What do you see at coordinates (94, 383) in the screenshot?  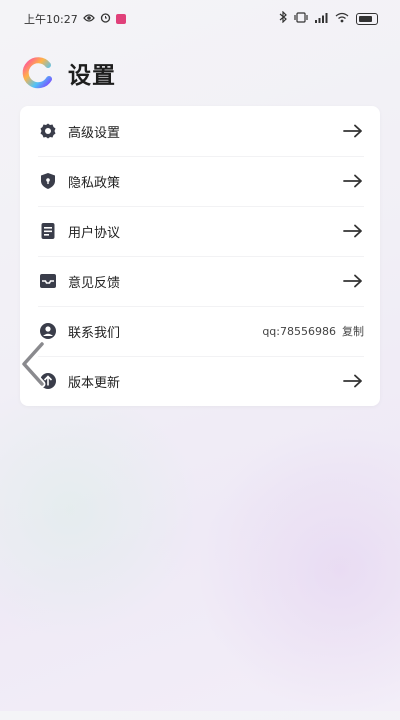 I see `menu-item-label: 版本更新` at bounding box center [94, 383].